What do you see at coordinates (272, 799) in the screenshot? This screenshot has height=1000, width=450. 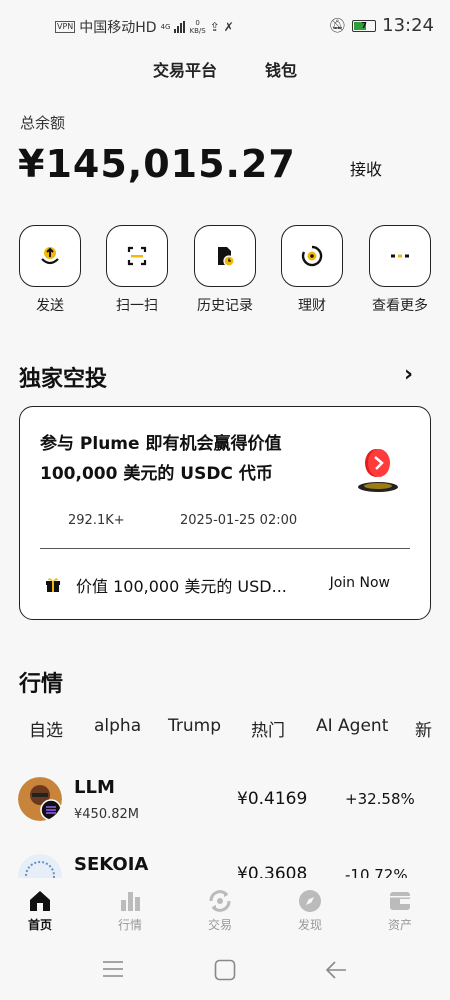 I see `token-price: ¥0.4169` at bounding box center [272, 799].